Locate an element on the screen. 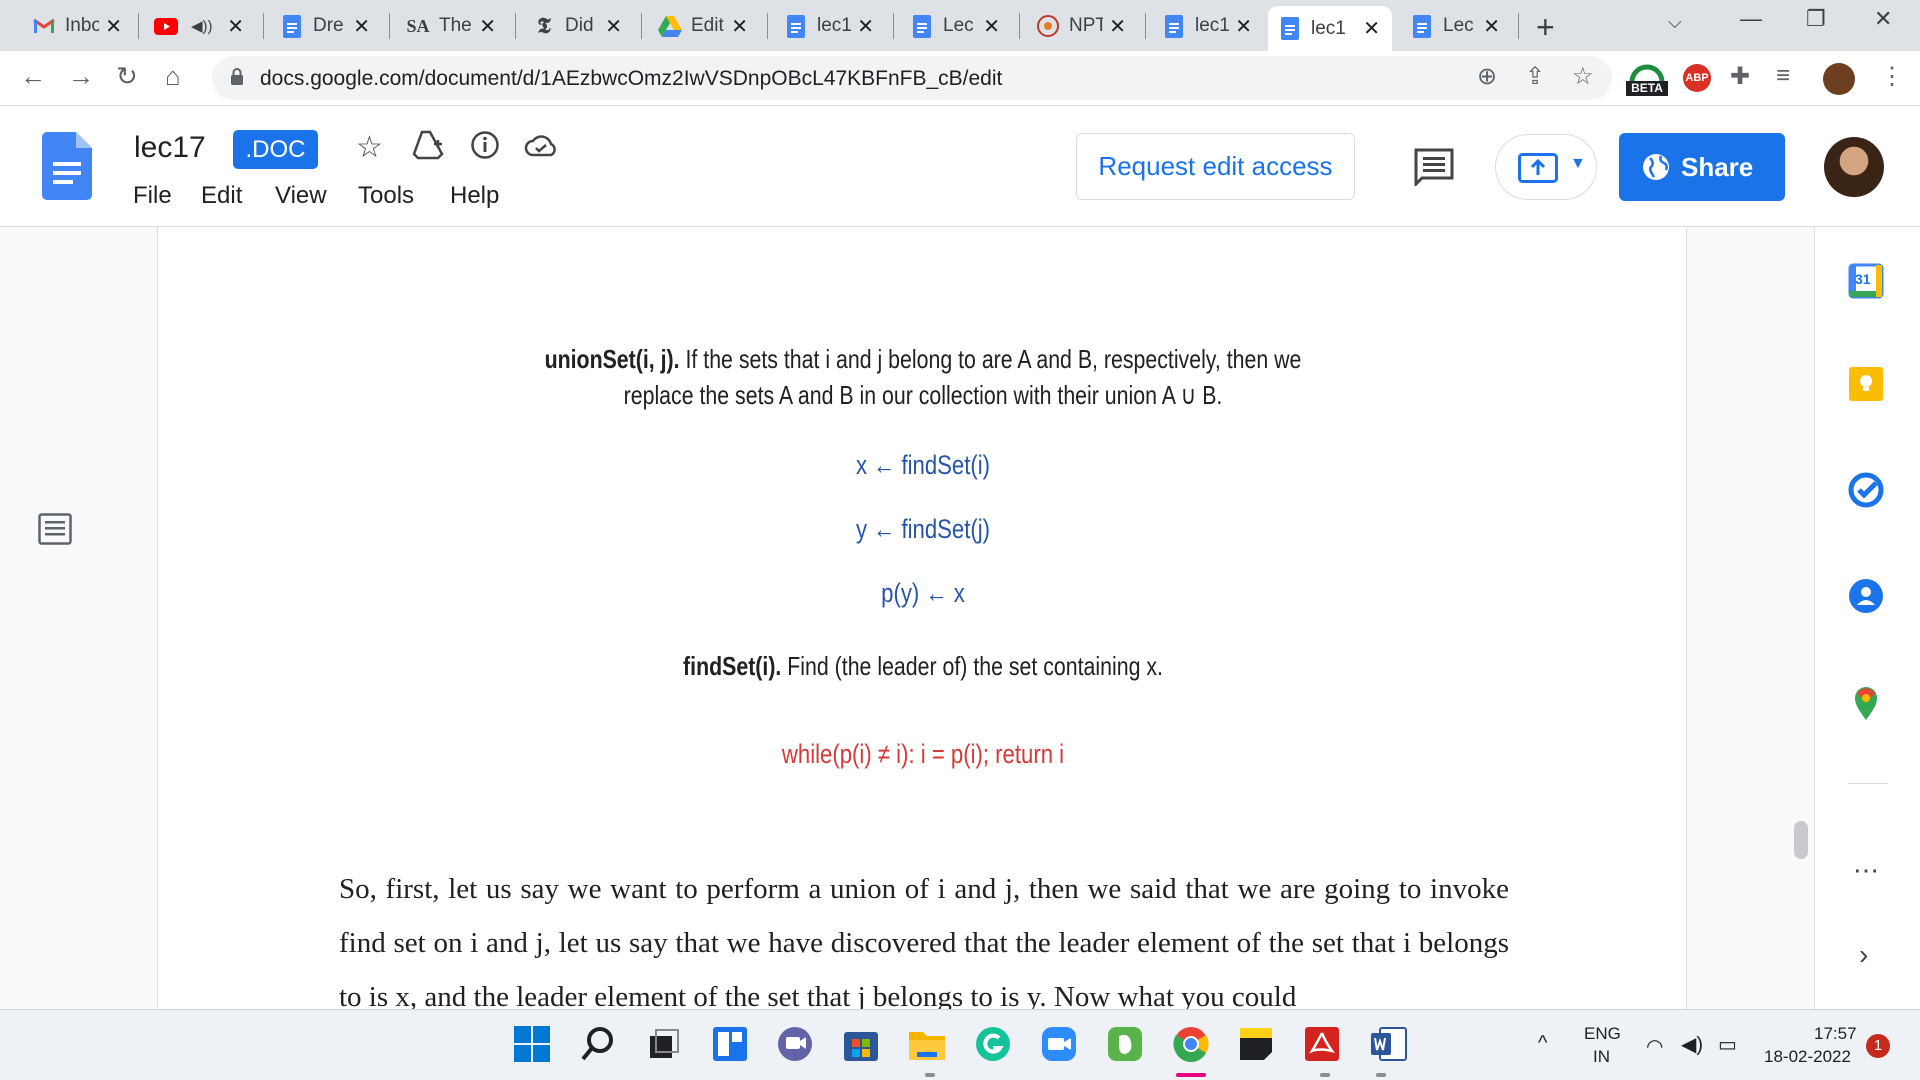 This screenshot has height=1080, width=1920. search-icon is located at coordinates (598, 1044).